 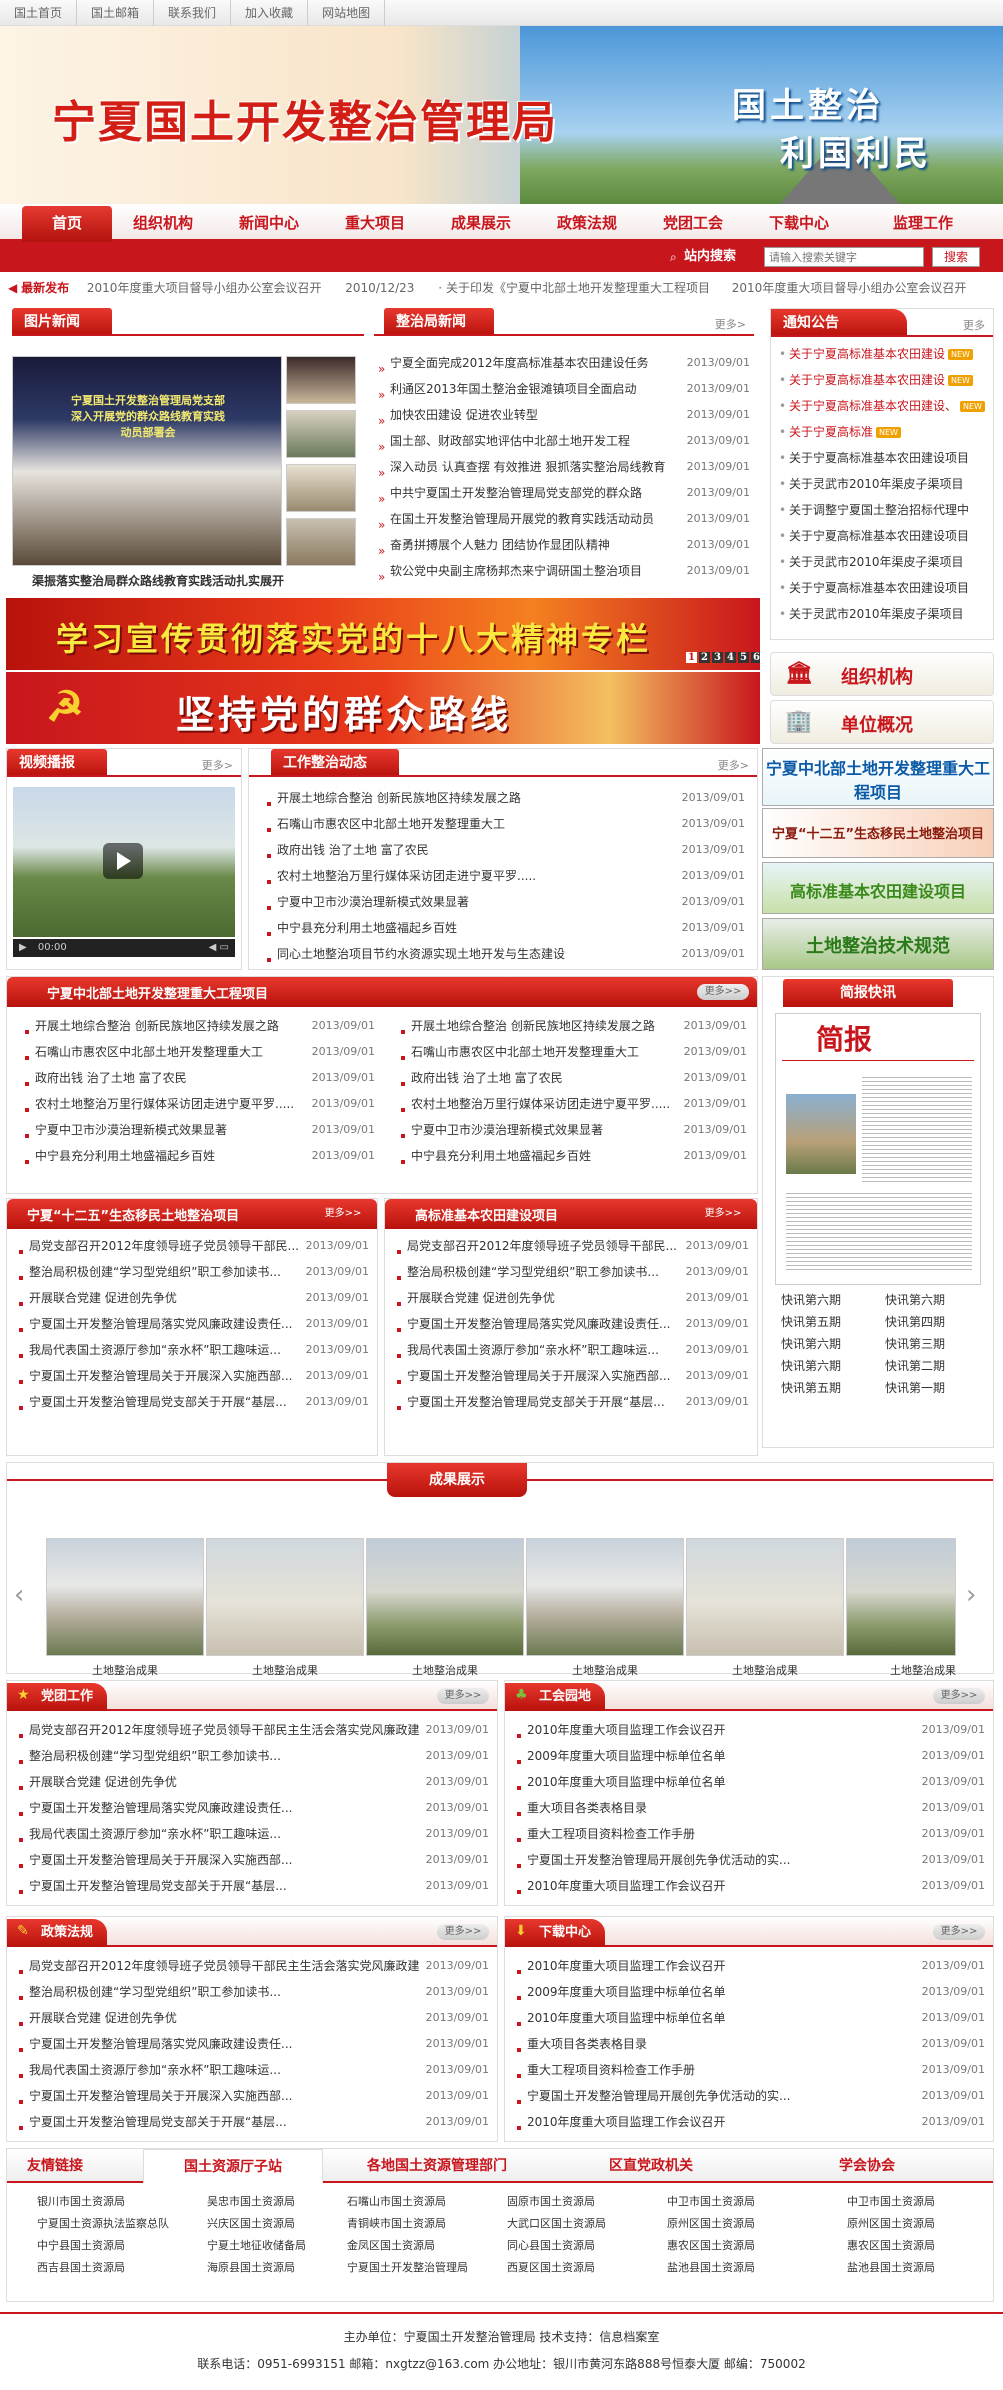 What do you see at coordinates (564, 467) in the screenshot?
I see `list-item: 深入动员 认真查摆 有效推进 狠抓落实整治局线教育 2013/09/01` at bounding box center [564, 467].